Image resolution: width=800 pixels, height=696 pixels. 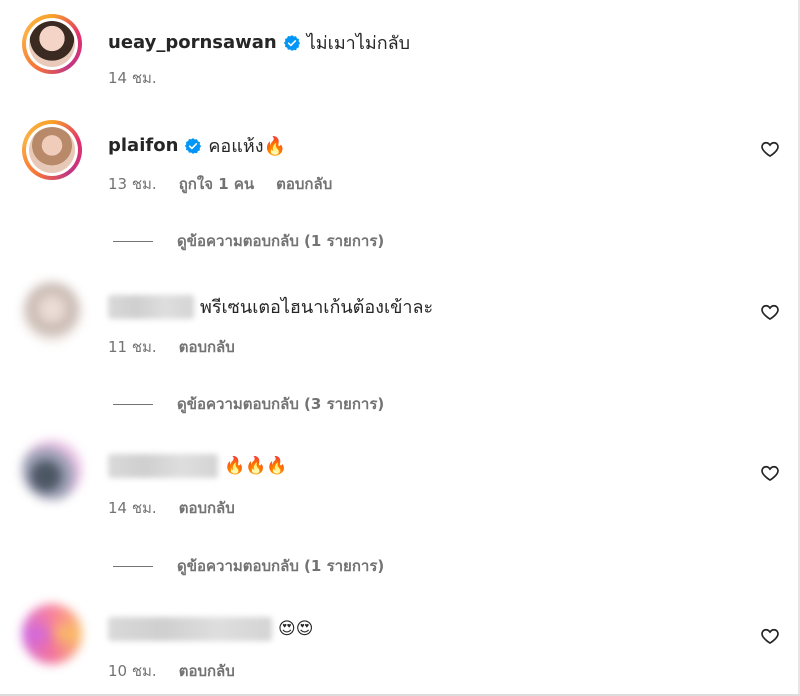 What do you see at coordinates (216, 184) in the screenshot?
I see `likes-count: ถูกใจ 1 คน` at bounding box center [216, 184].